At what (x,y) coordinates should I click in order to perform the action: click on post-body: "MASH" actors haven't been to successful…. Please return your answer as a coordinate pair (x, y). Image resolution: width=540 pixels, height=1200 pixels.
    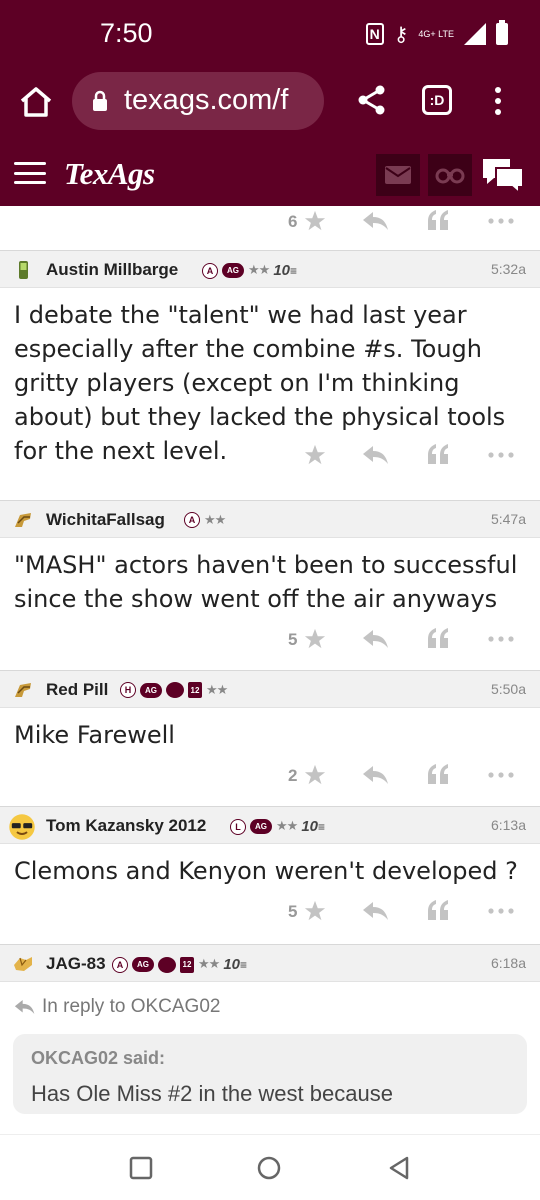
    Looking at the image, I should click on (266, 582).